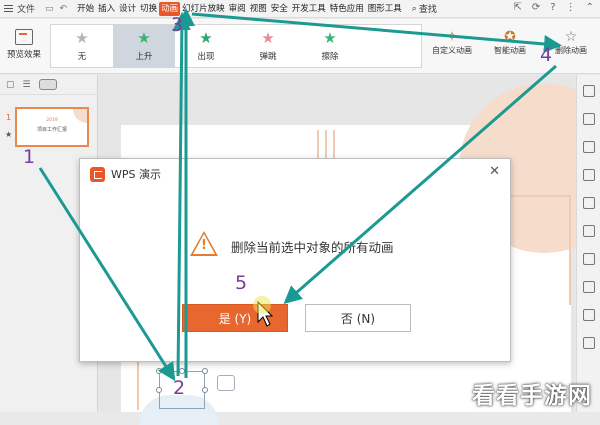 The height and width of the screenshot is (425, 600). What do you see at coordinates (241, 283) in the screenshot?
I see `step-label-5: 5` at bounding box center [241, 283].